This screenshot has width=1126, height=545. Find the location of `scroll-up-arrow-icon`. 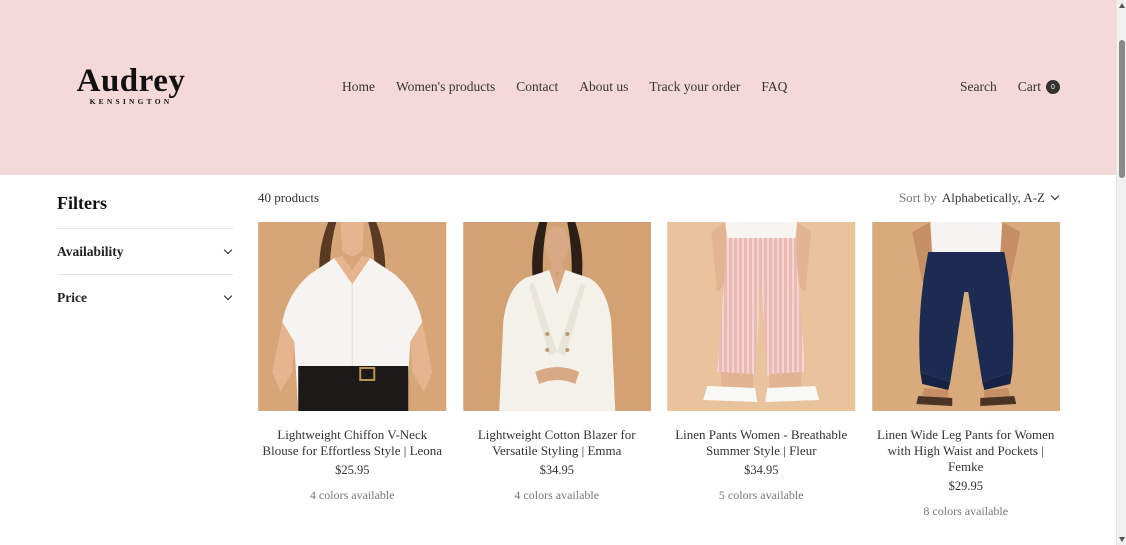

scroll-up-arrow-icon is located at coordinates (1122, 5).